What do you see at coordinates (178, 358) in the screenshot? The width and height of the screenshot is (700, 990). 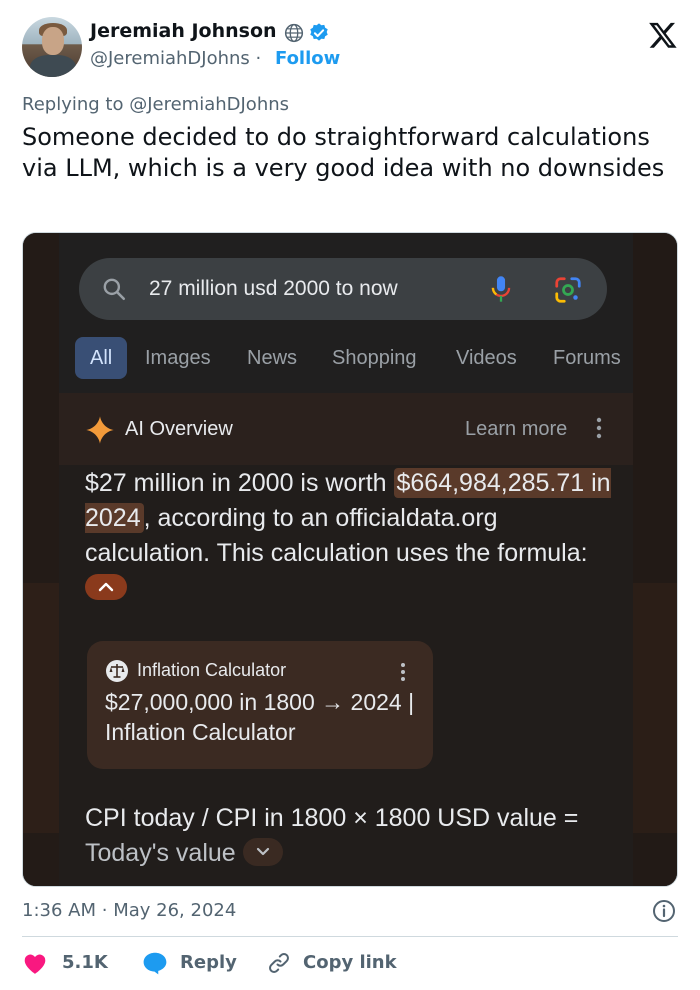 I see `tab-images: Images` at bounding box center [178, 358].